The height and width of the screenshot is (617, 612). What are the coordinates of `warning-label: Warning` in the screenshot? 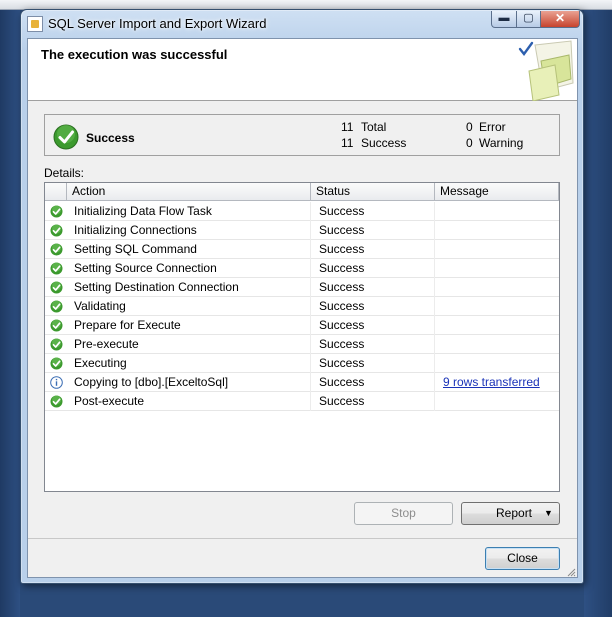 It's located at (501, 143).